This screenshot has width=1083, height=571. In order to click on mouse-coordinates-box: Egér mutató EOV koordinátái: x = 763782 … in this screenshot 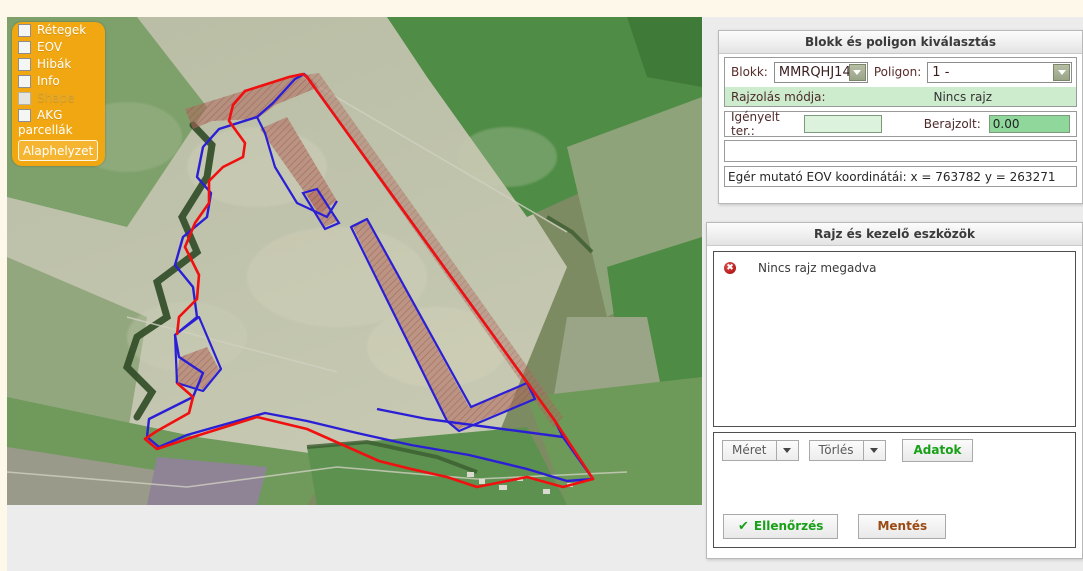, I will do `click(900, 176)`.